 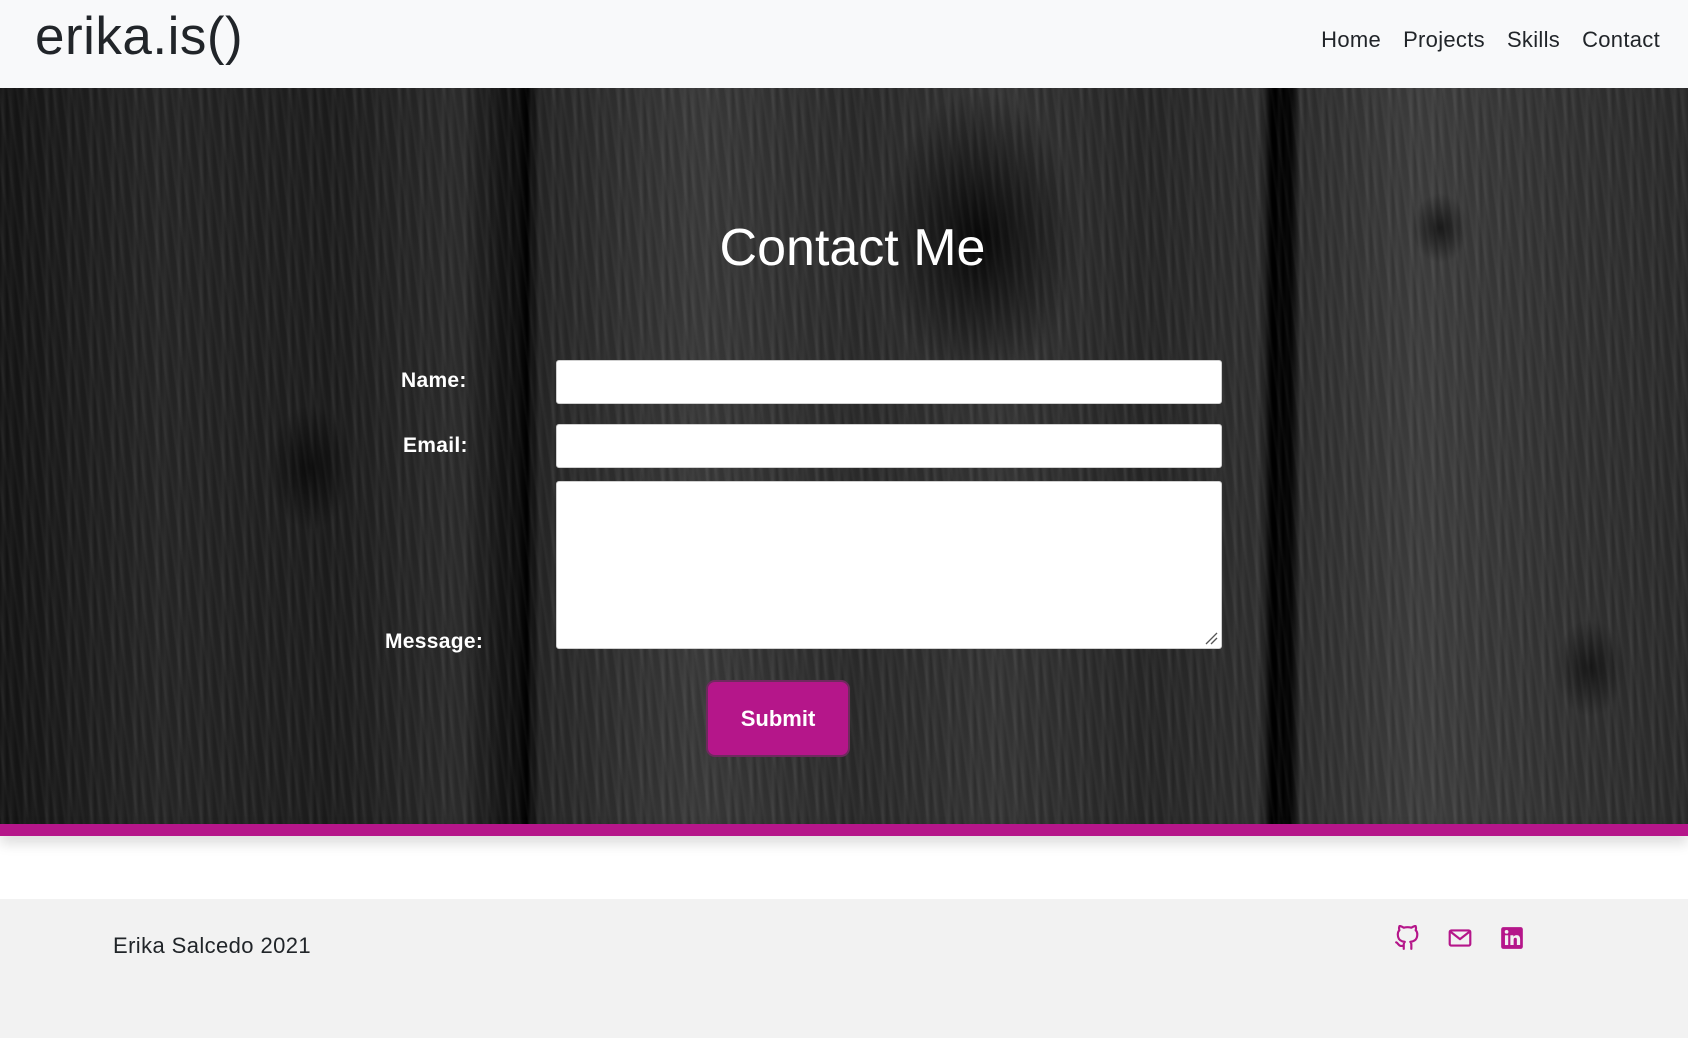 I want to click on navbar: erika.is() Home Projects Skills Contact, so click(x=844, y=44).